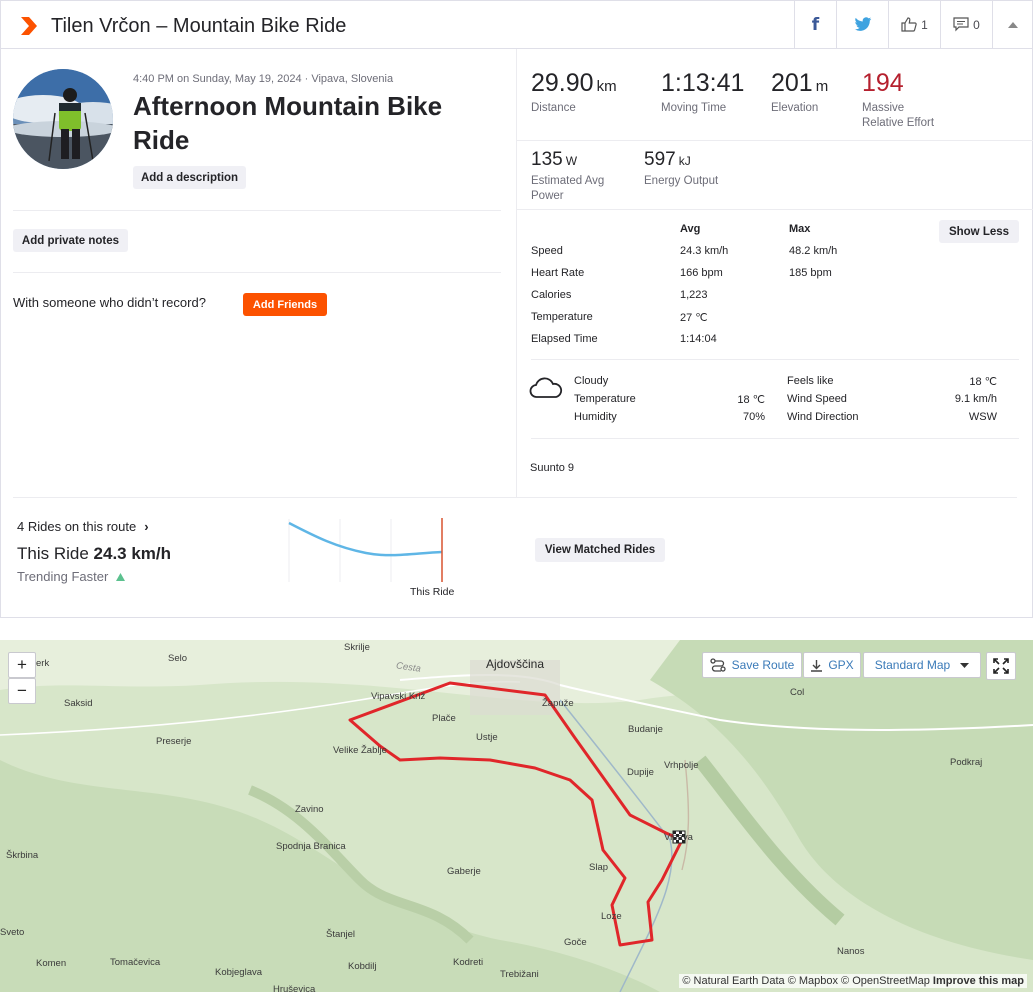 The height and width of the screenshot is (992, 1033). Describe the element at coordinates (365, 539) in the screenshot. I see `trend-line` at that location.